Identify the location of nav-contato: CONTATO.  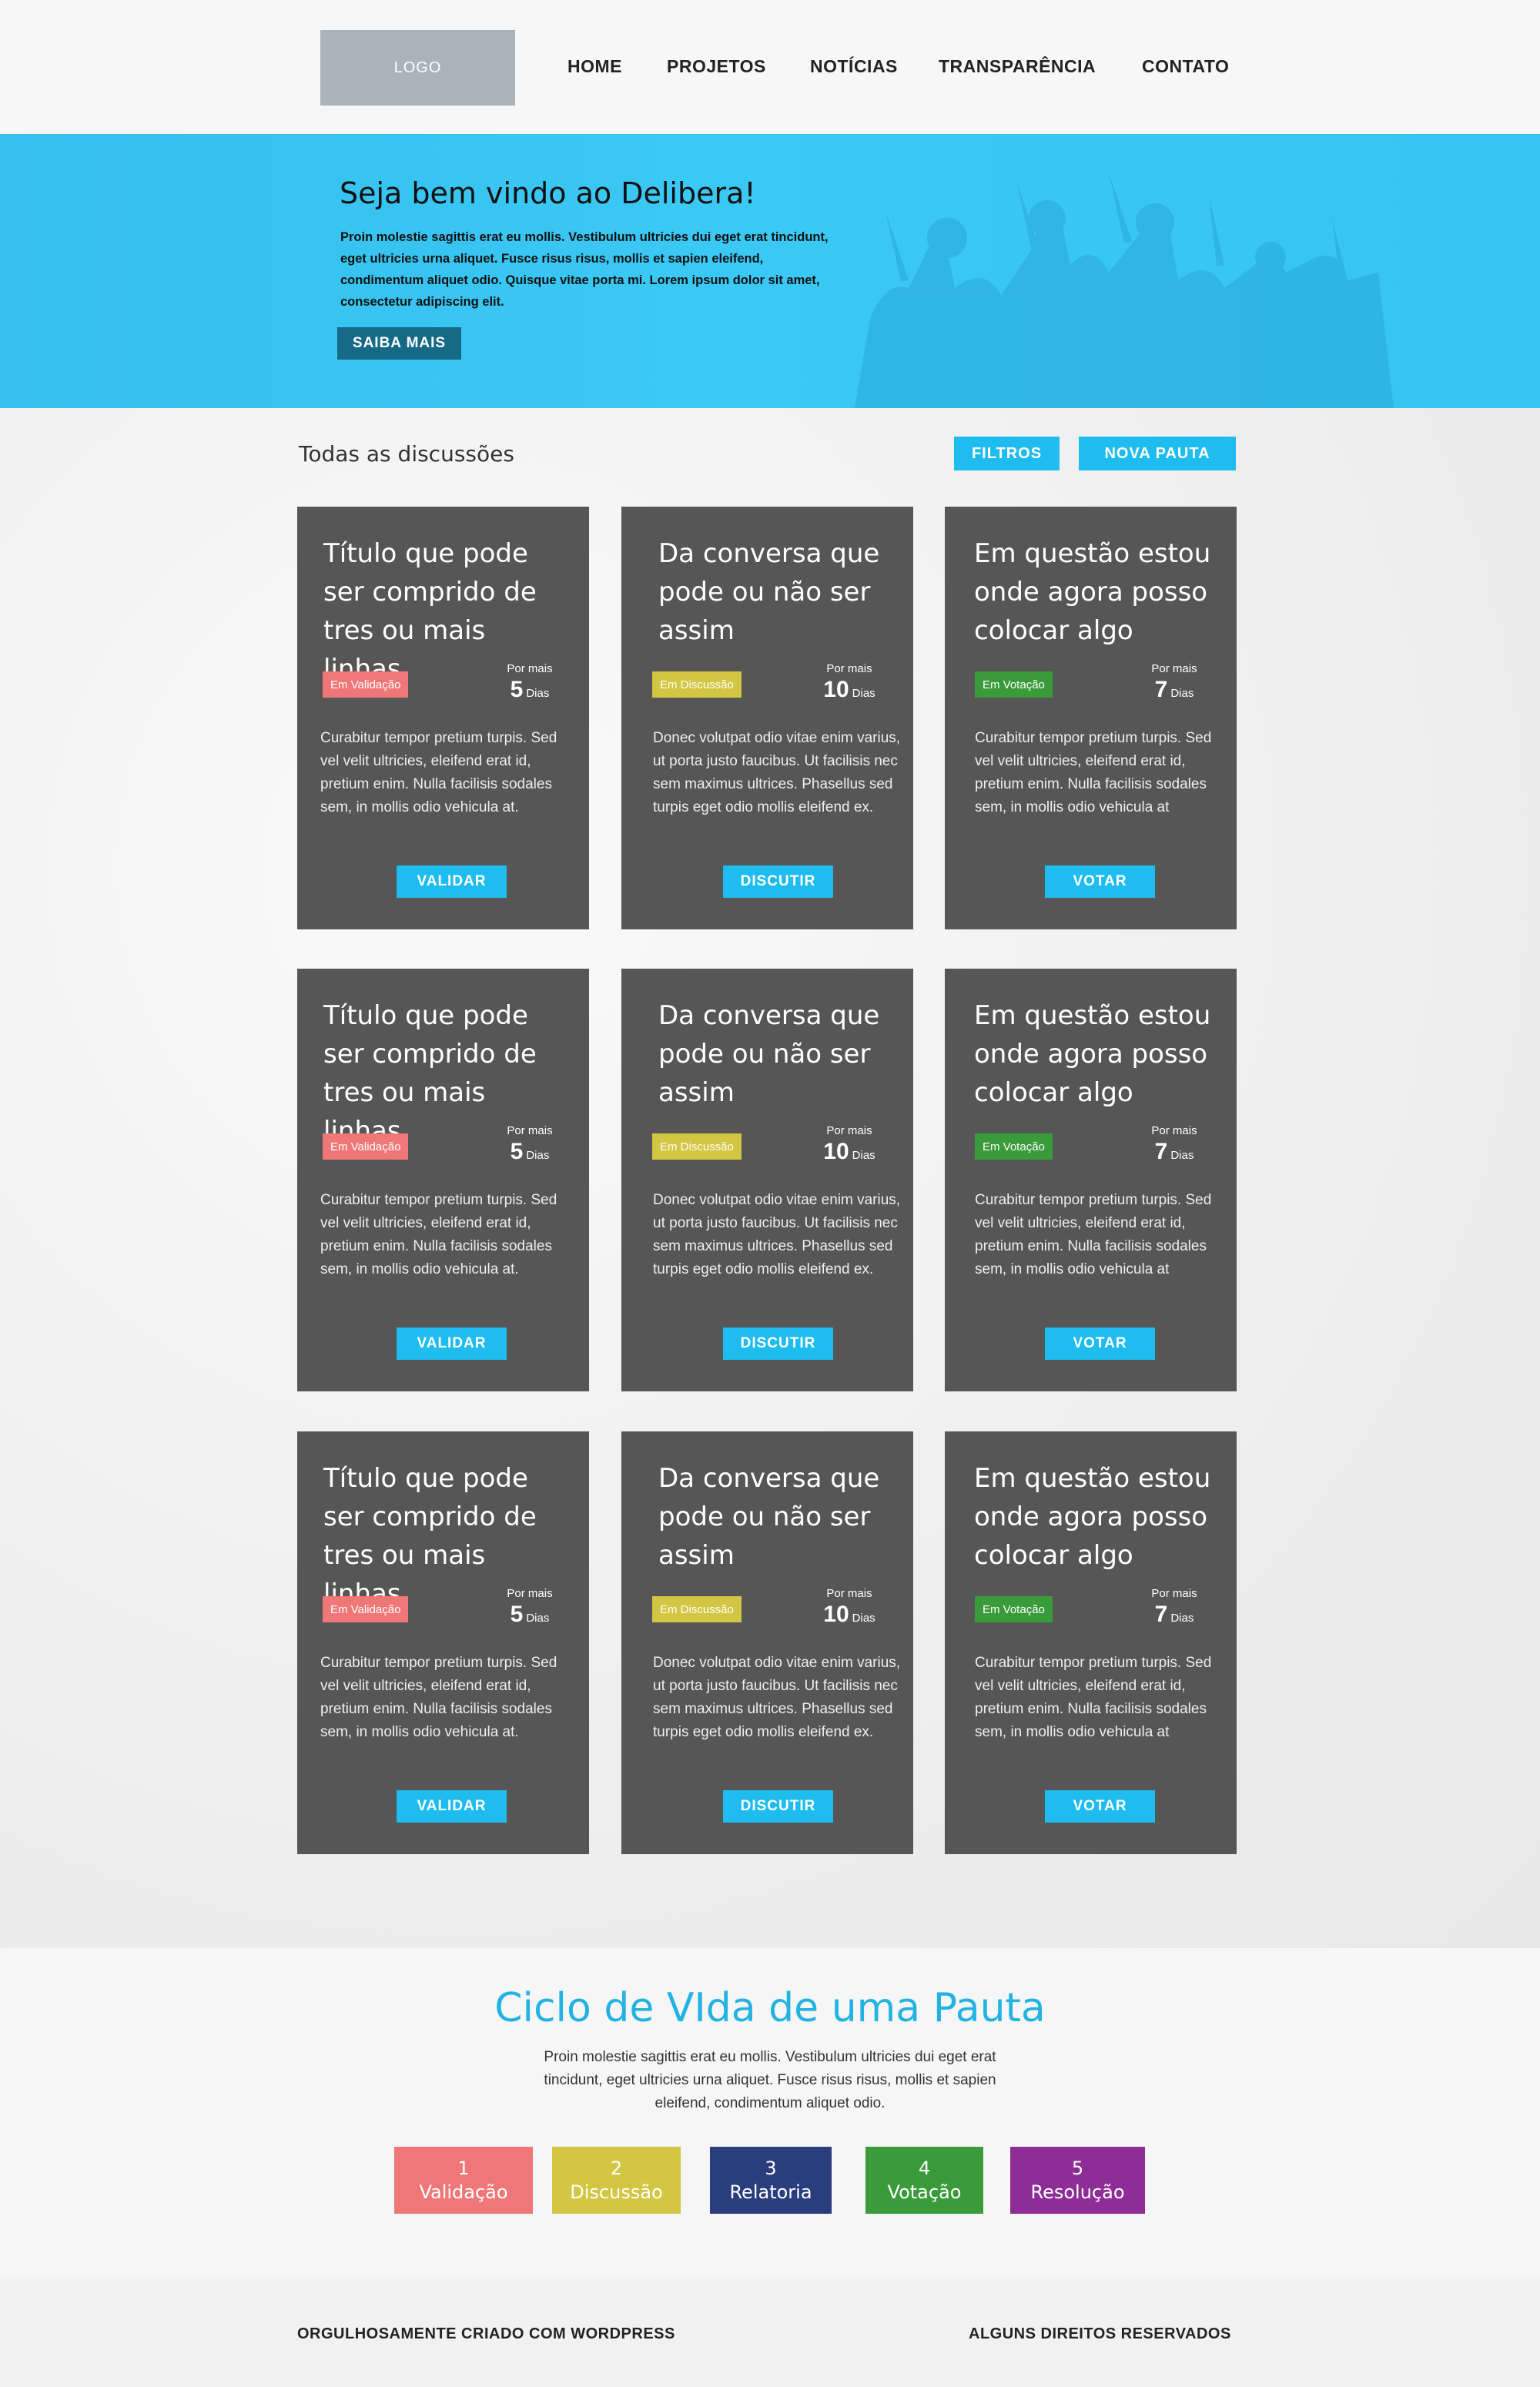
(1185, 66).